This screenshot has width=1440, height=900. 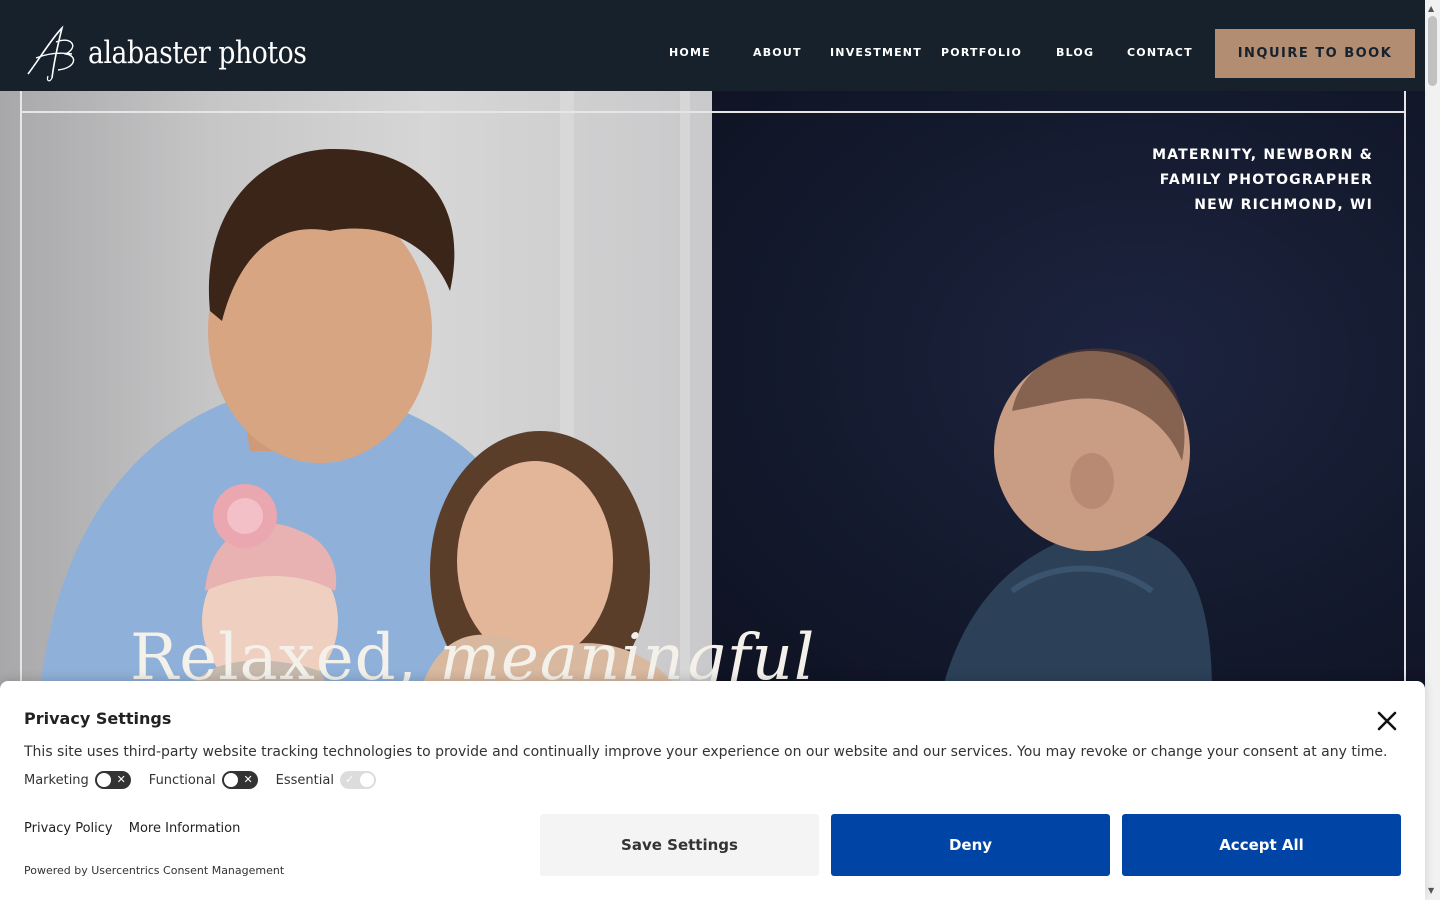 What do you see at coordinates (21, 391) in the screenshot?
I see `frame-left` at bounding box center [21, 391].